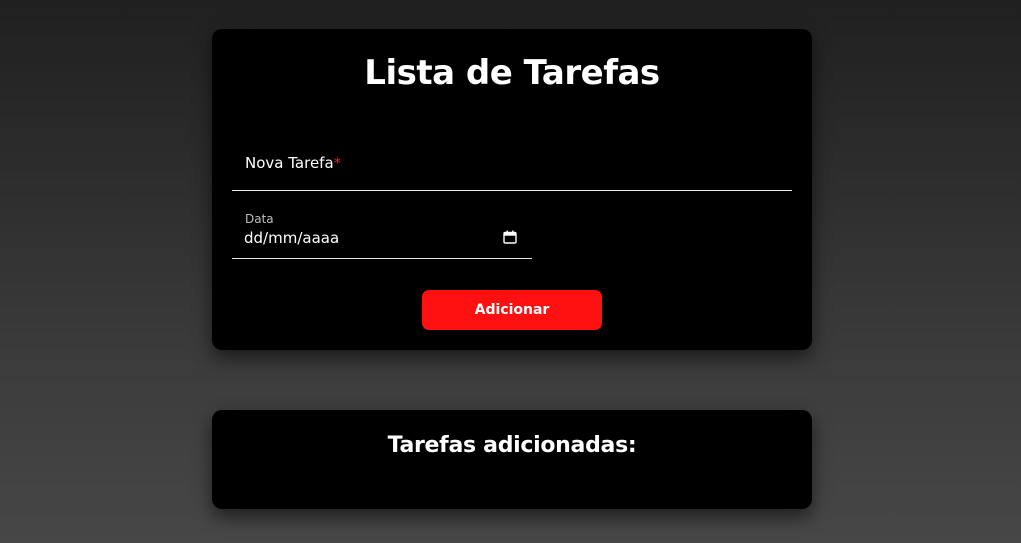  What do you see at coordinates (289, 163) in the screenshot?
I see `task-label-text: Nova Tarefa` at bounding box center [289, 163].